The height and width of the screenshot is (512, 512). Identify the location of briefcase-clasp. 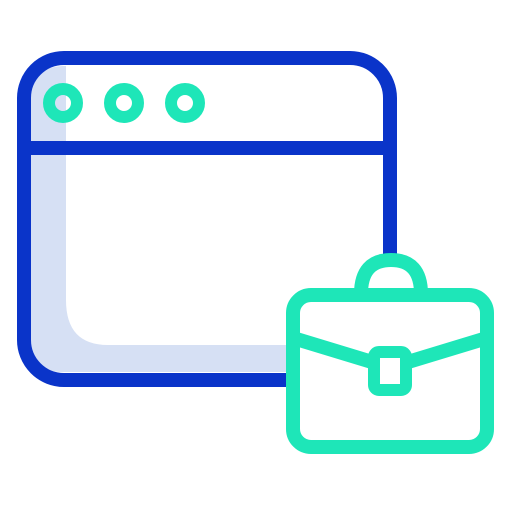
(390, 371).